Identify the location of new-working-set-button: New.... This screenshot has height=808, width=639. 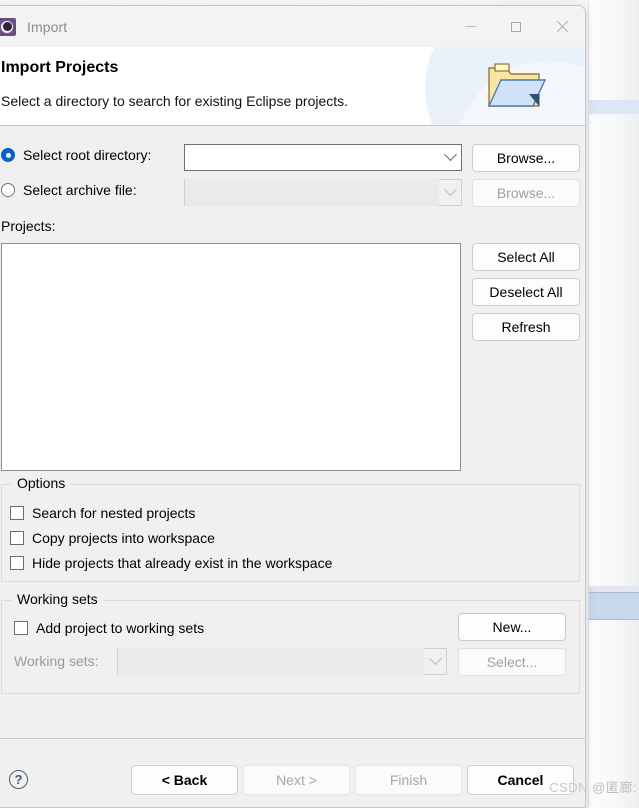
(512, 627).